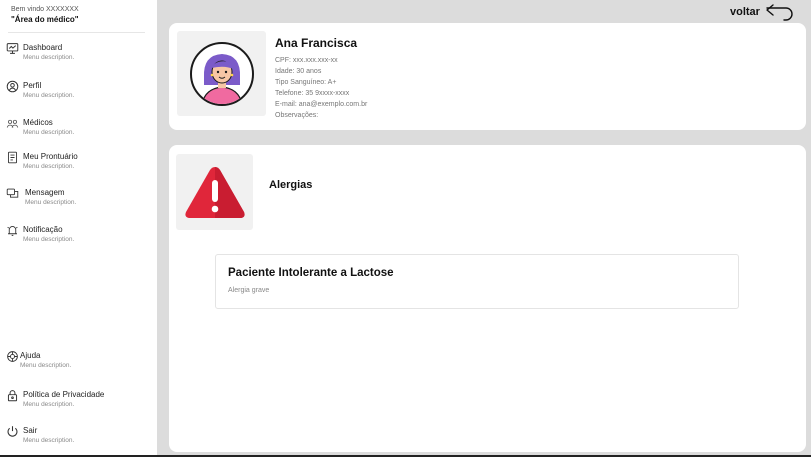  Describe the element at coordinates (12, 157) in the screenshot. I see `medical-record-icon` at that location.